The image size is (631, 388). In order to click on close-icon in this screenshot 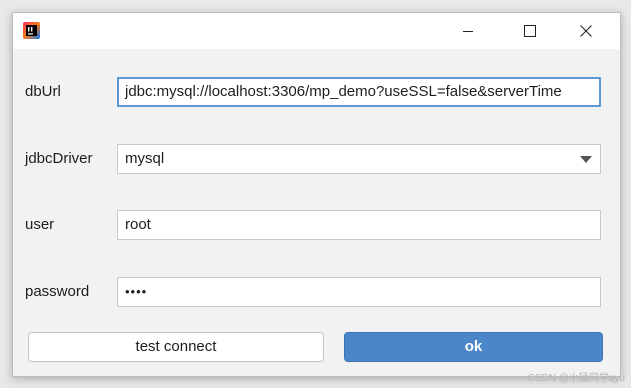, I will do `click(586, 31)`.